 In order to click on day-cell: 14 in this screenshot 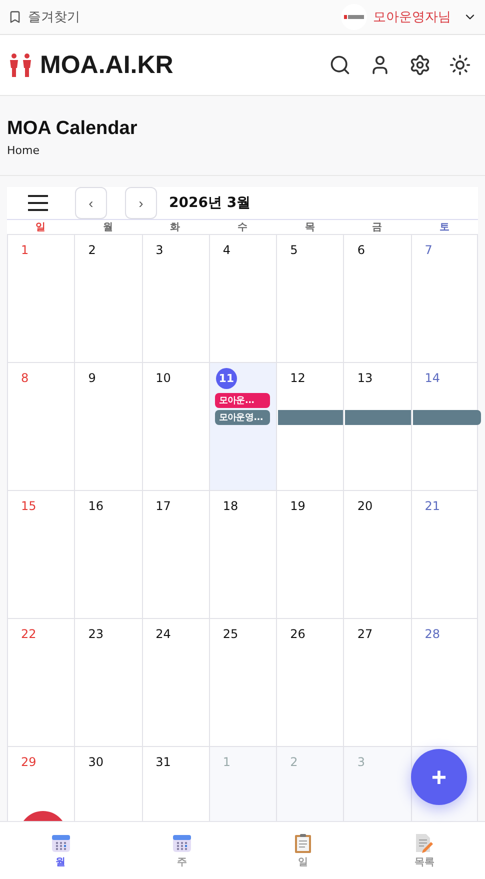, I will do `click(444, 426)`.